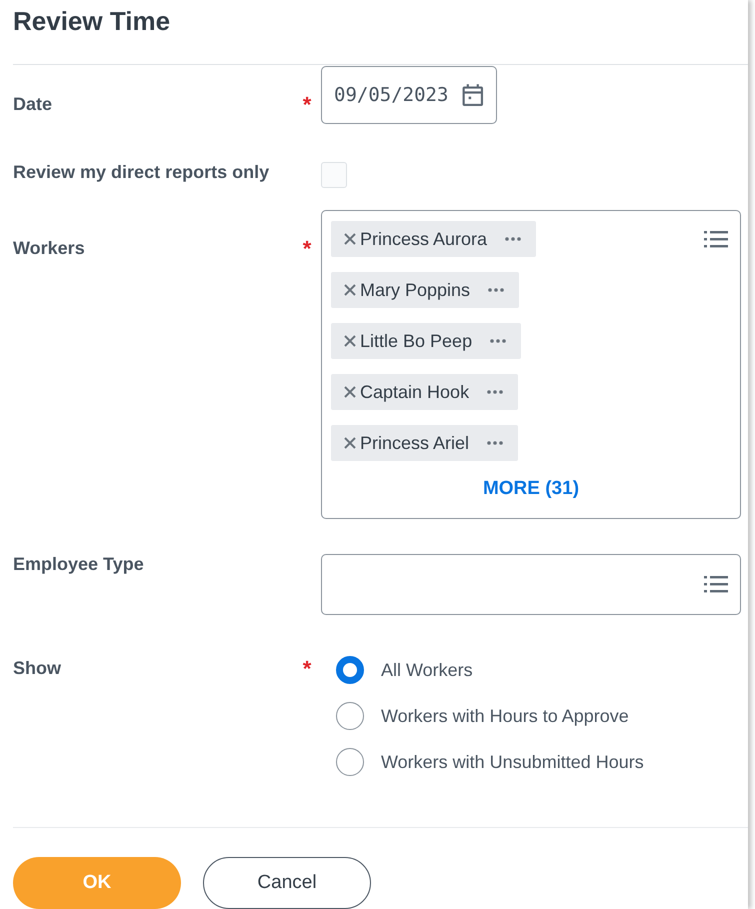 This screenshot has width=755, height=909. What do you see at coordinates (473, 95) in the screenshot?
I see `calendar-icon` at bounding box center [473, 95].